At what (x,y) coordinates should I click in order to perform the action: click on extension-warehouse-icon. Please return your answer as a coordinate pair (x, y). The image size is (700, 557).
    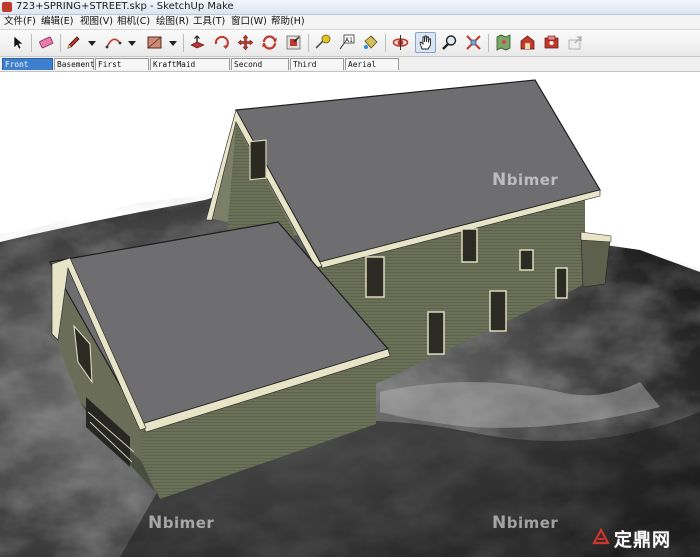
    Looking at the image, I should click on (551, 42).